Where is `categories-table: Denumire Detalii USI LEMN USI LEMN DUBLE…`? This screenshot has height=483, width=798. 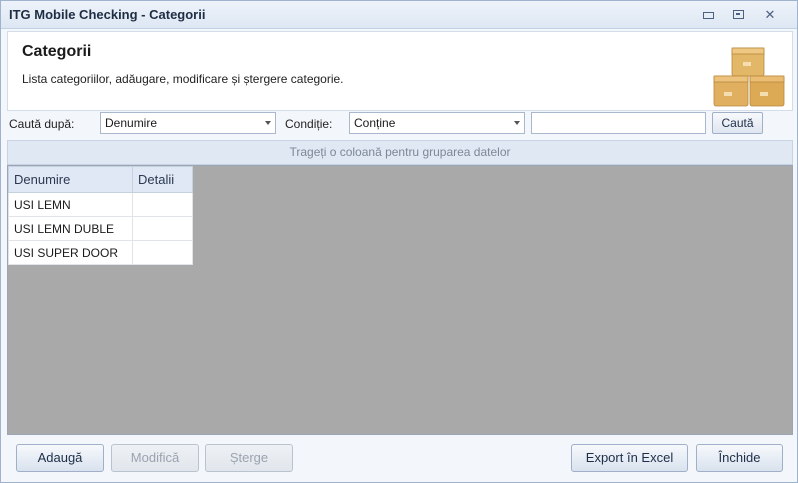 categories-table: Denumire Detalii USI LEMN USI LEMN DUBLE… is located at coordinates (100, 215).